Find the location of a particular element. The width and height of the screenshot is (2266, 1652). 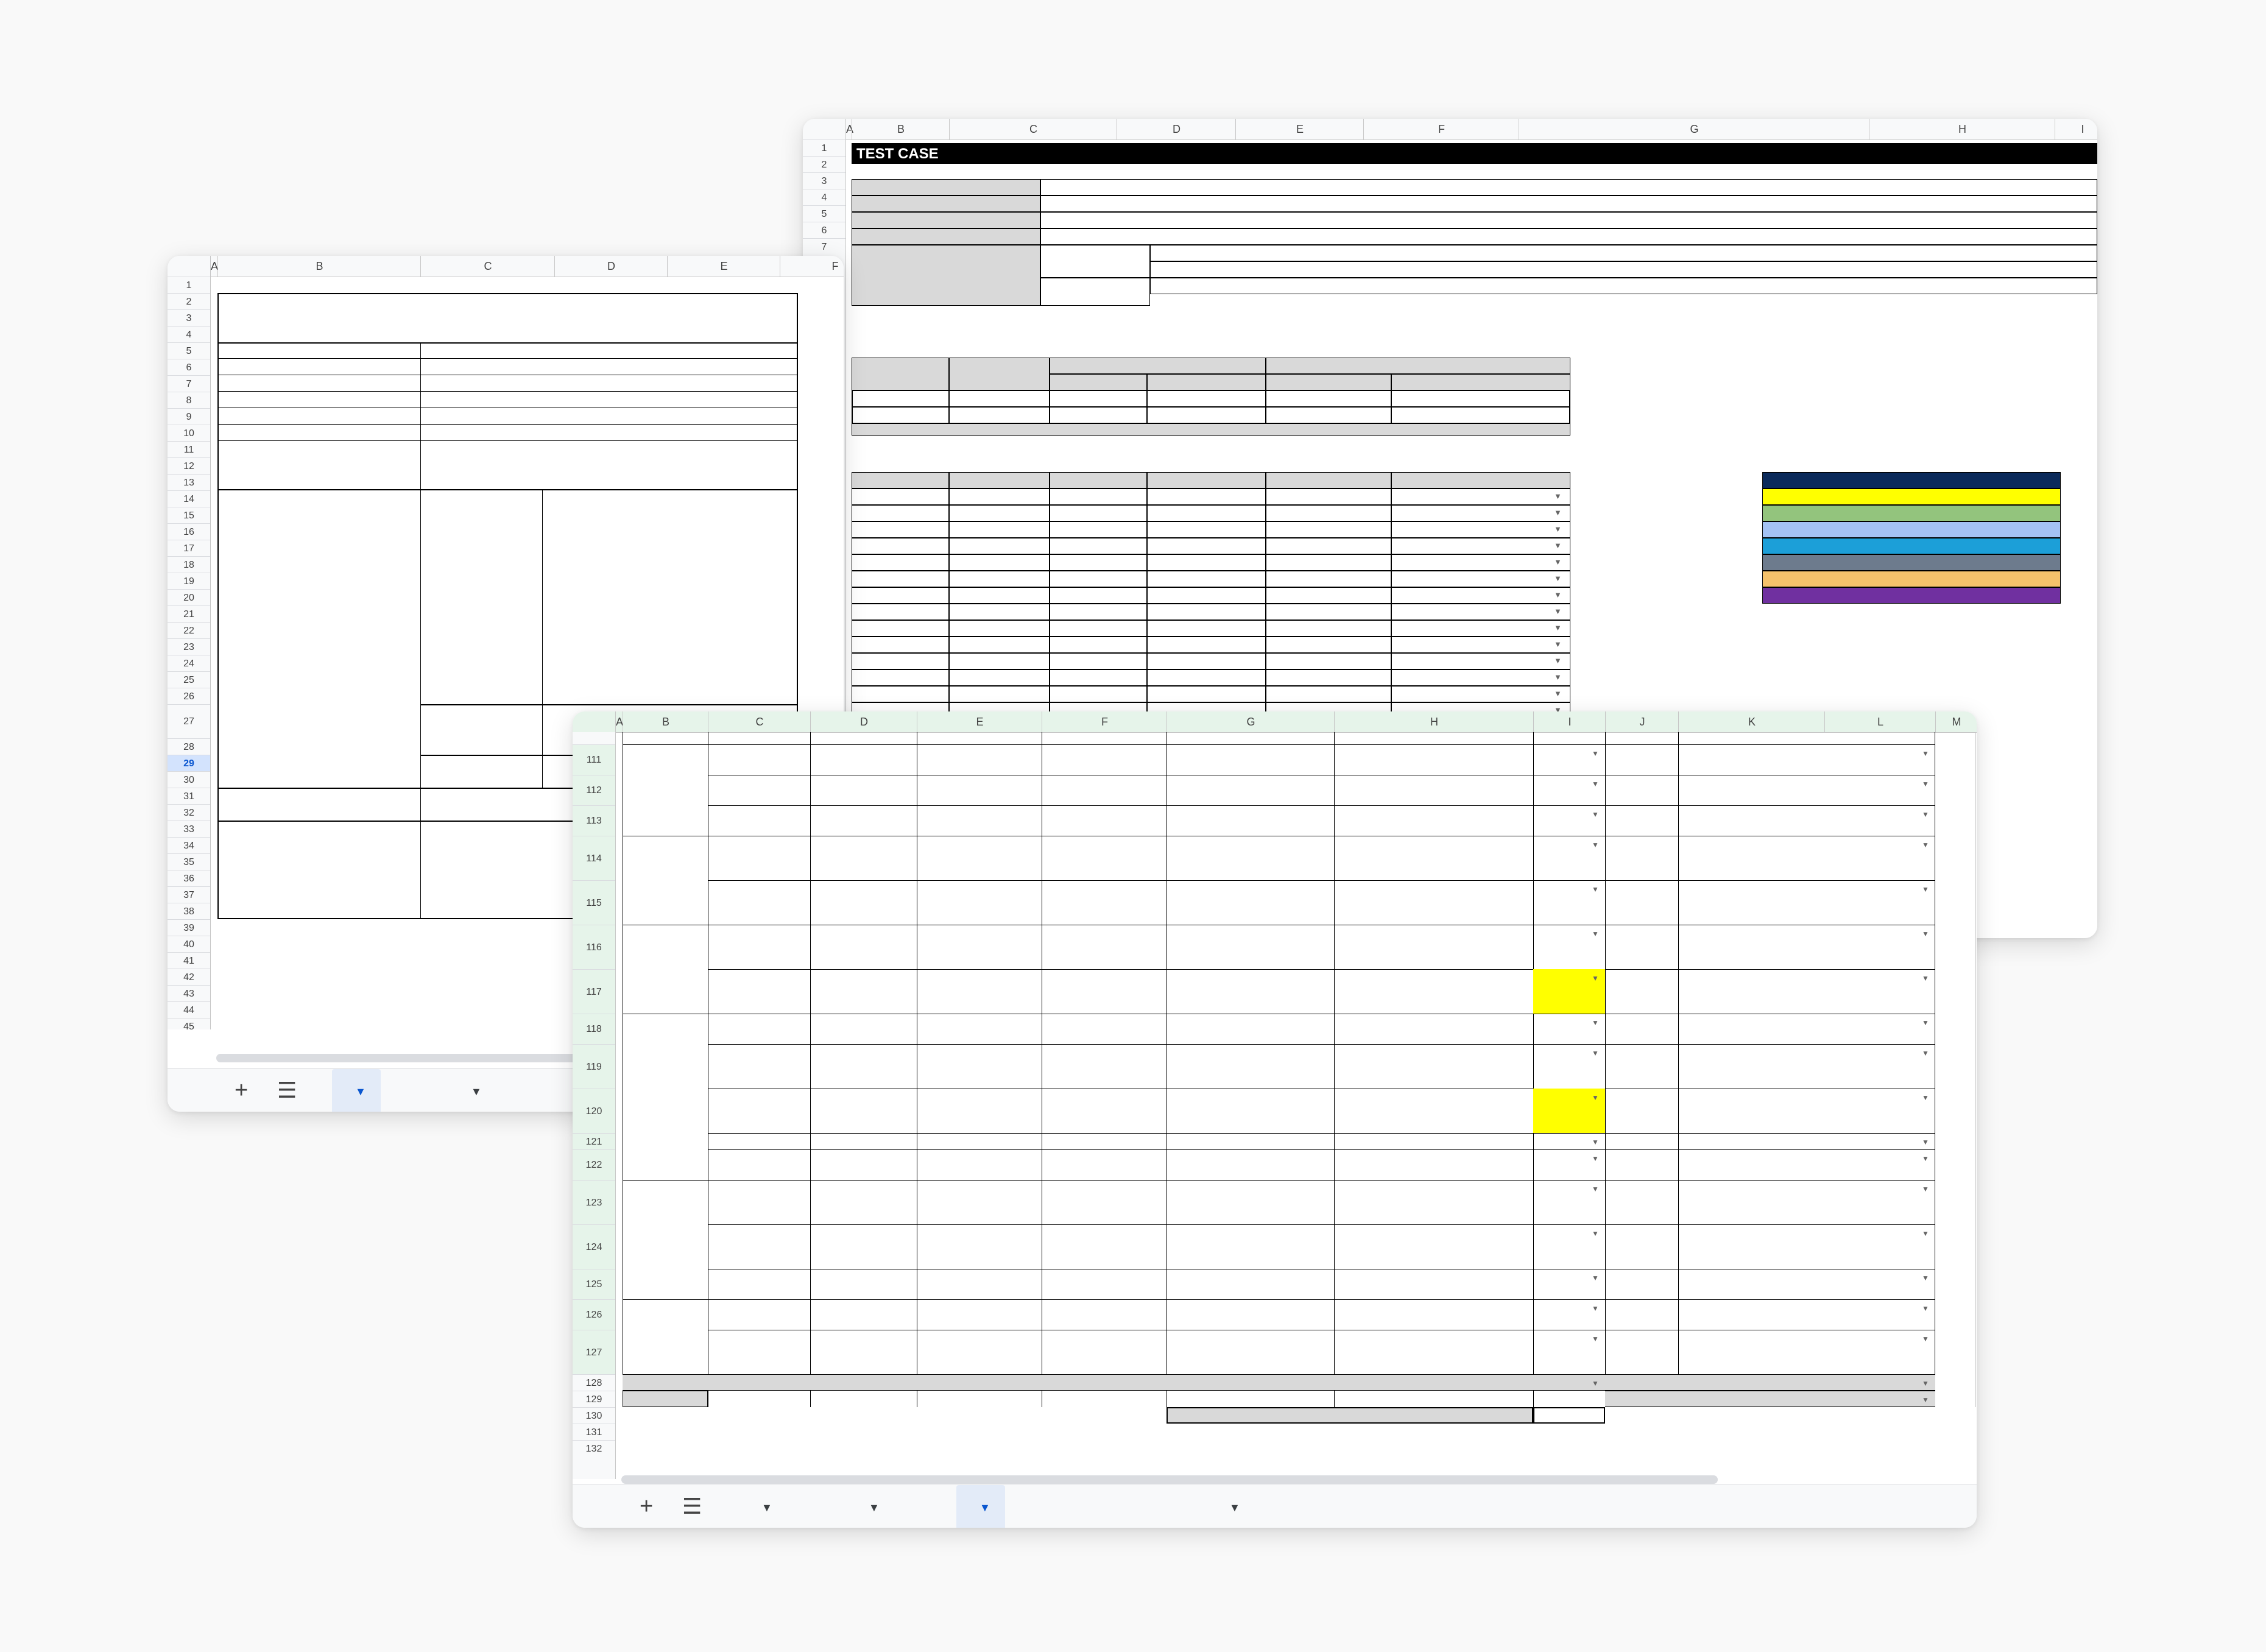

row-header-116: 116 is located at coordinates (594, 947).